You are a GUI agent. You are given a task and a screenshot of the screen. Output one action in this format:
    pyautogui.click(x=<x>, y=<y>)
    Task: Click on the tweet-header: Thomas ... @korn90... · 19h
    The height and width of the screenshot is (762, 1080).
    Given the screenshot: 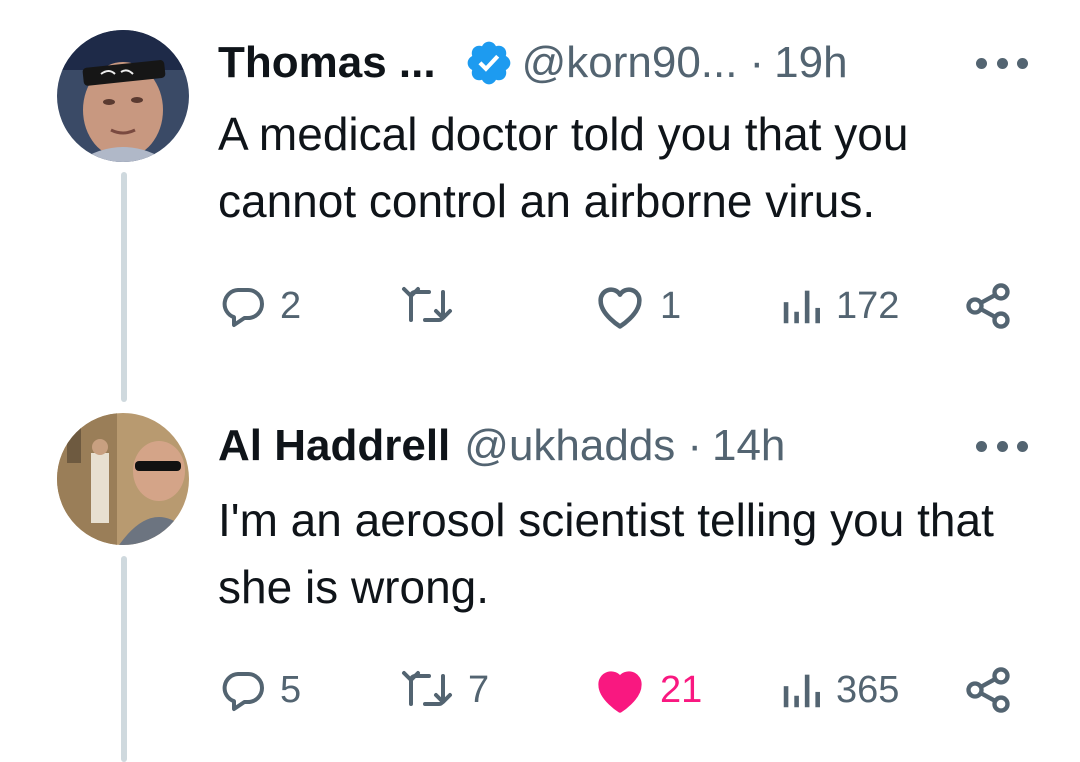 What is the action you would take?
    pyautogui.click(x=623, y=63)
    